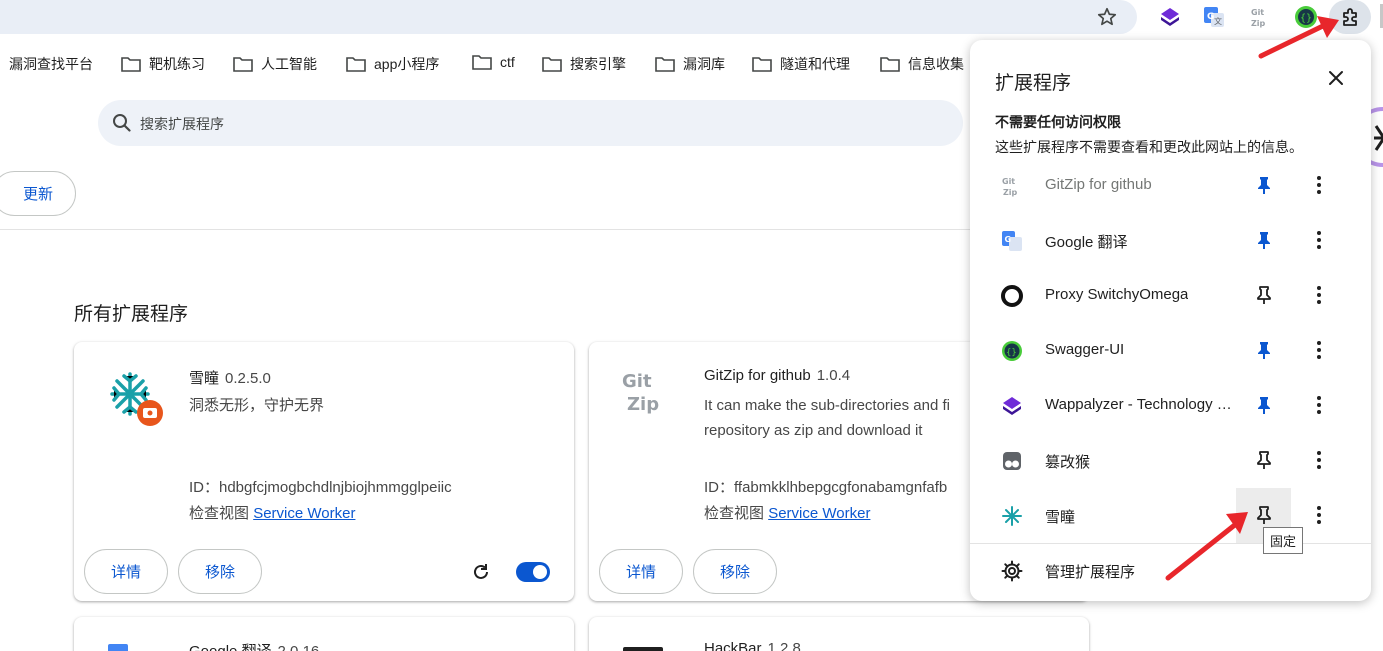 This screenshot has height=651, width=1383. Describe the element at coordinates (1058, 122) in the screenshot. I see `menu-subtitle: 不需要任何访问权限` at that location.